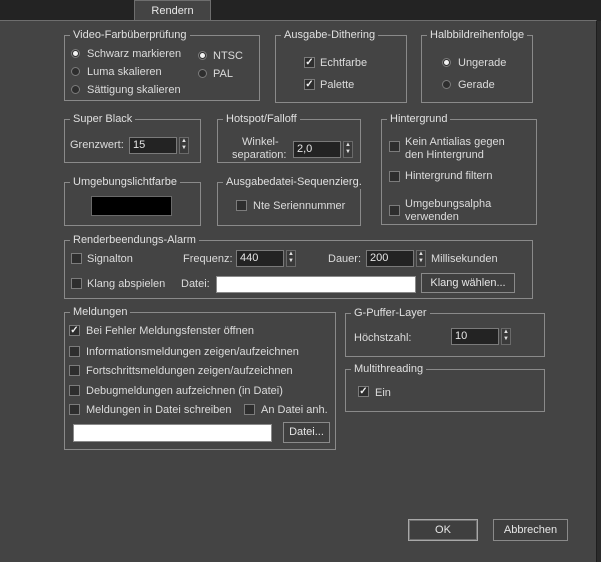 This screenshot has width=601, height=562. Describe the element at coordinates (241, 205) in the screenshot. I see `checkbox-nte-seriennummer` at that location.